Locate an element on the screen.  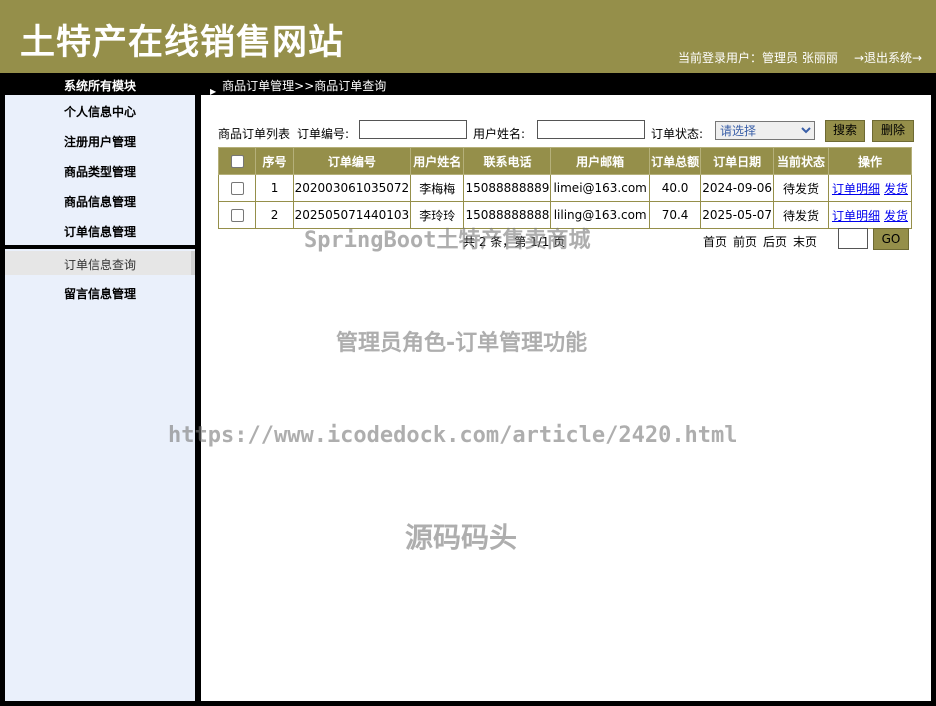
logout-link: →退出系统→ is located at coordinates (888, 57).